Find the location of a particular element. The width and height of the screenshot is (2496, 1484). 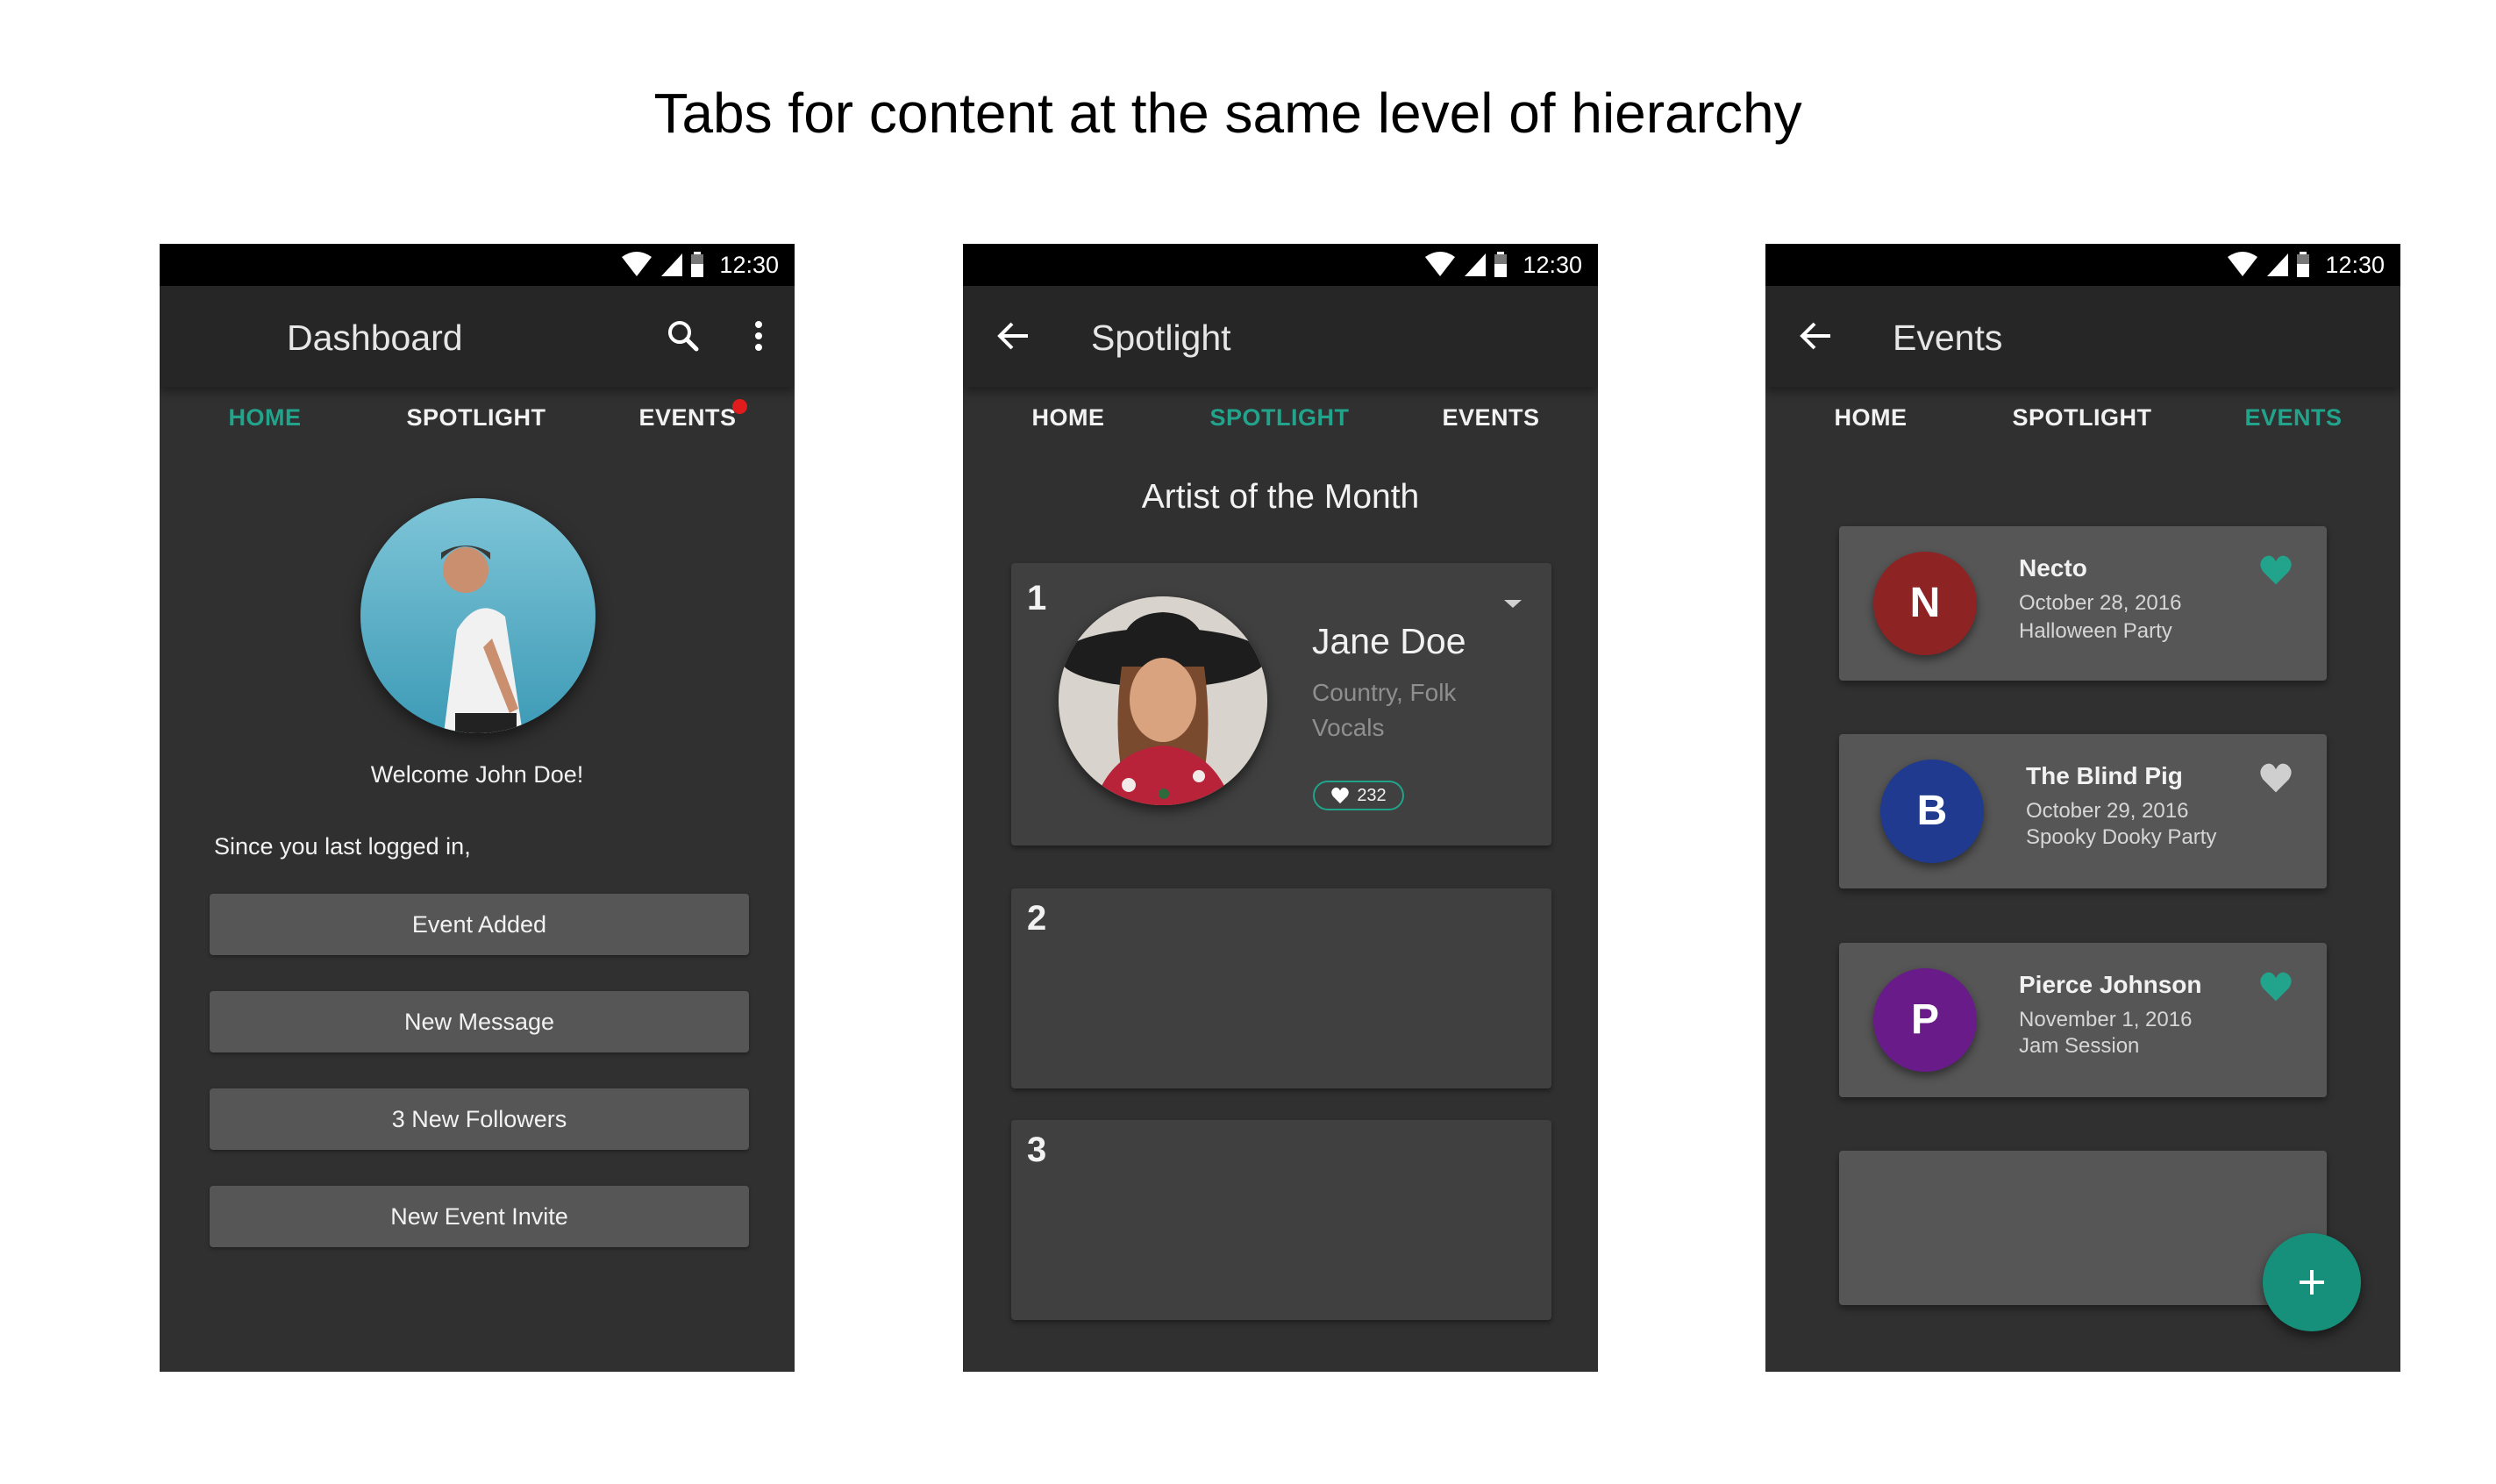

rank-number: 1 is located at coordinates (1037, 598).